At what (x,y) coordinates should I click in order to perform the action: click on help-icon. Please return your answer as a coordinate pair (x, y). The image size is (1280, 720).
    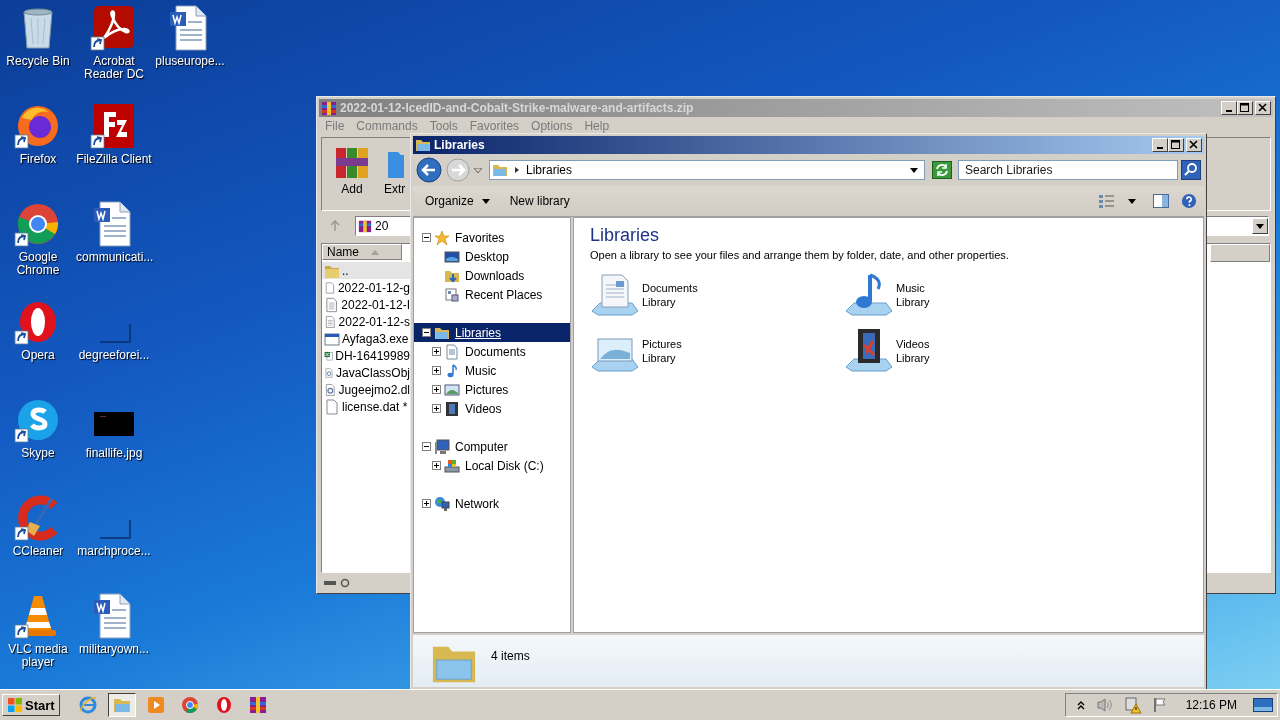
    Looking at the image, I should click on (1189, 201).